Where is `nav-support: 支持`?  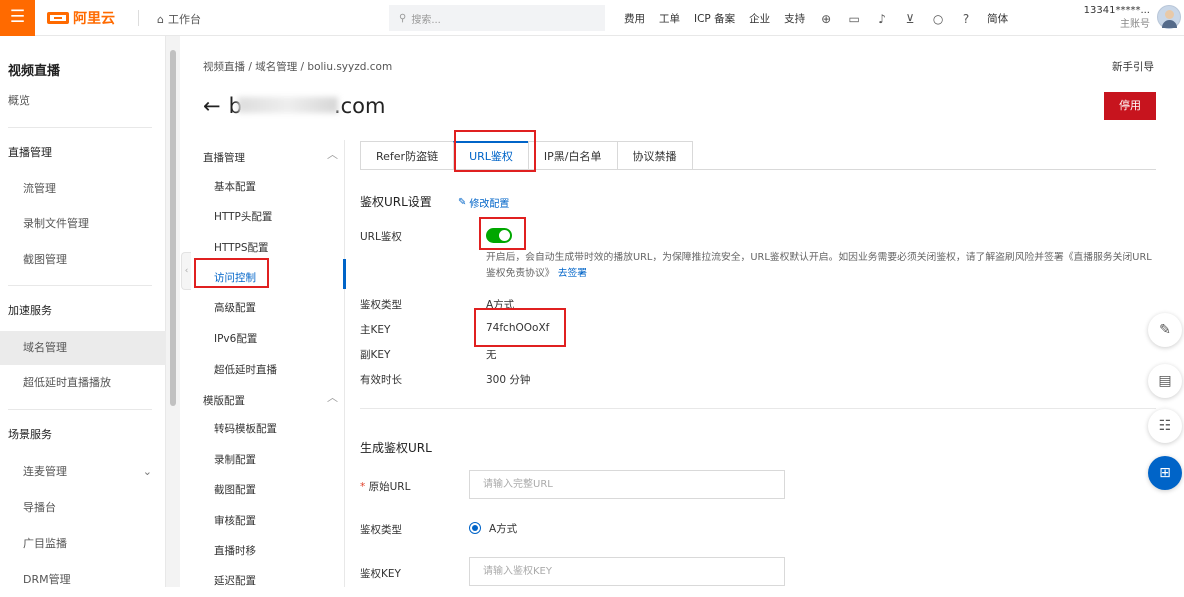 nav-support: 支持 is located at coordinates (794, 18).